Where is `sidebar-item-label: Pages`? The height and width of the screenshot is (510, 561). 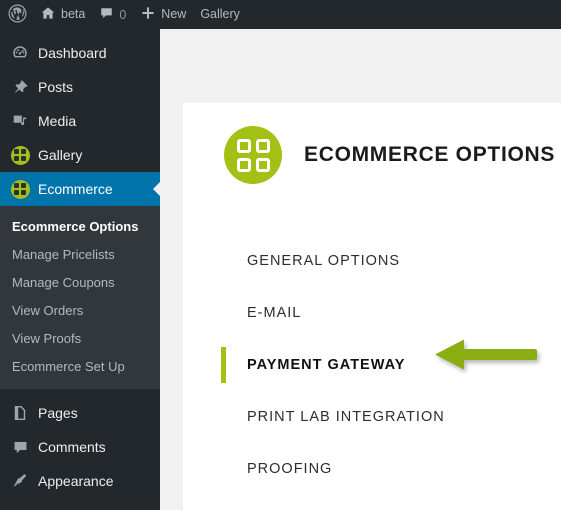
sidebar-item-label: Pages is located at coordinates (58, 413).